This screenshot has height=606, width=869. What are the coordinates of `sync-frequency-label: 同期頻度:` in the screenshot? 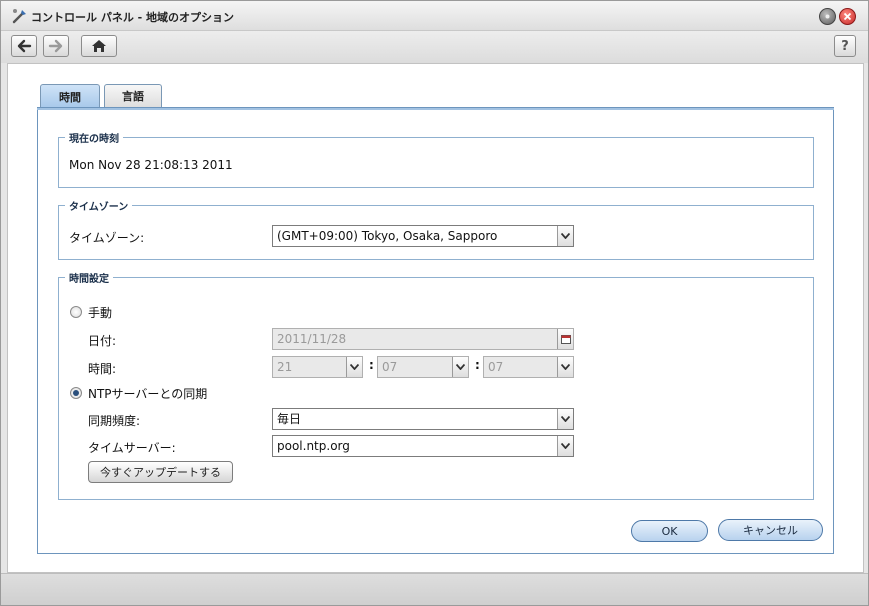 It's located at (114, 421).